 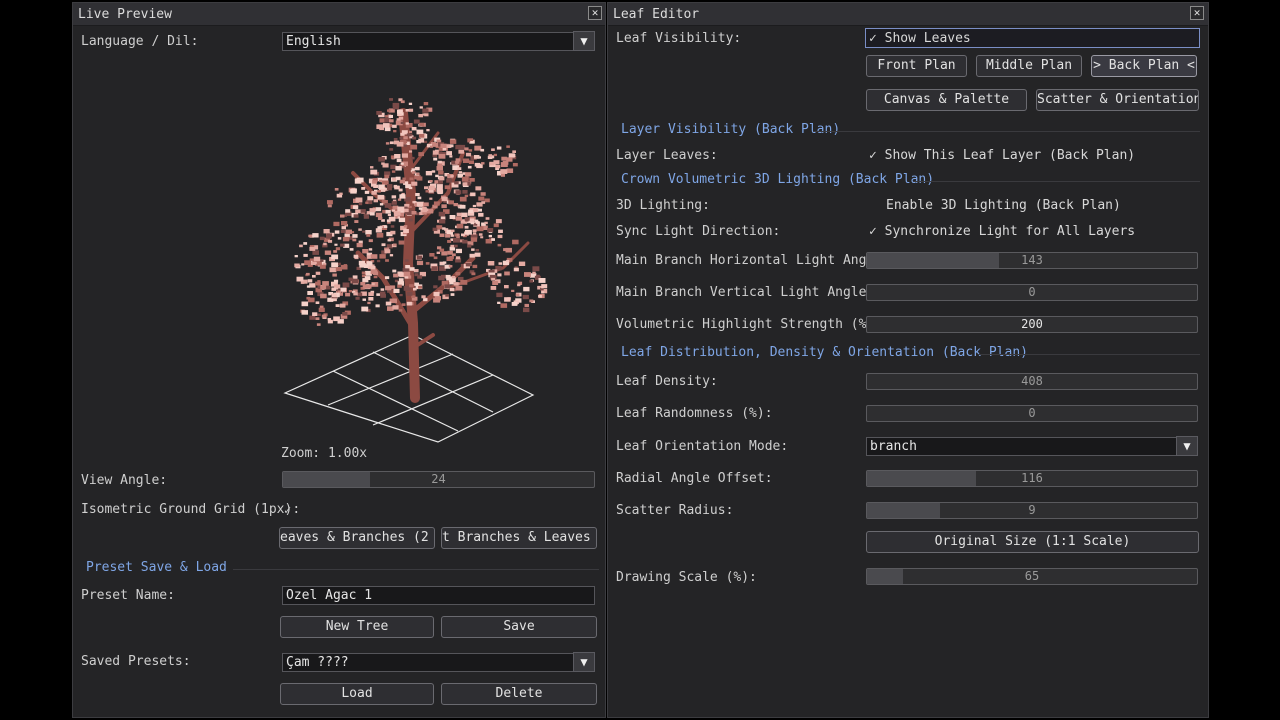 What do you see at coordinates (1187, 446) in the screenshot?
I see `orientation-mode-chevron-icon: ▼` at bounding box center [1187, 446].